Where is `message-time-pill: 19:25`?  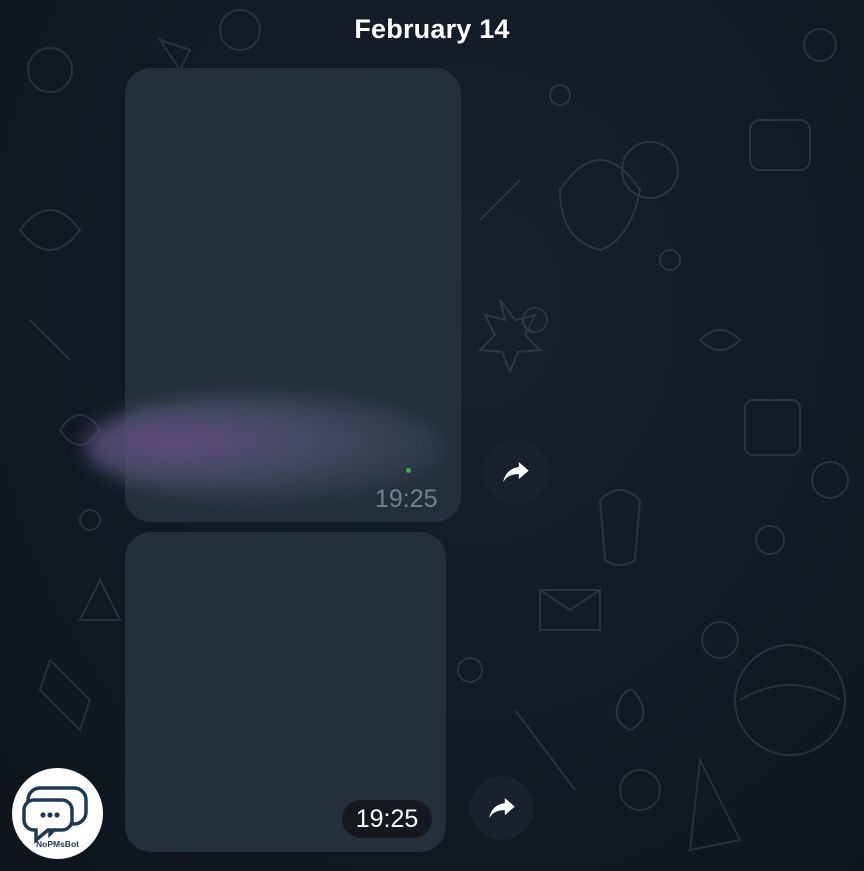
message-time-pill: 19:25 is located at coordinates (387, 819).